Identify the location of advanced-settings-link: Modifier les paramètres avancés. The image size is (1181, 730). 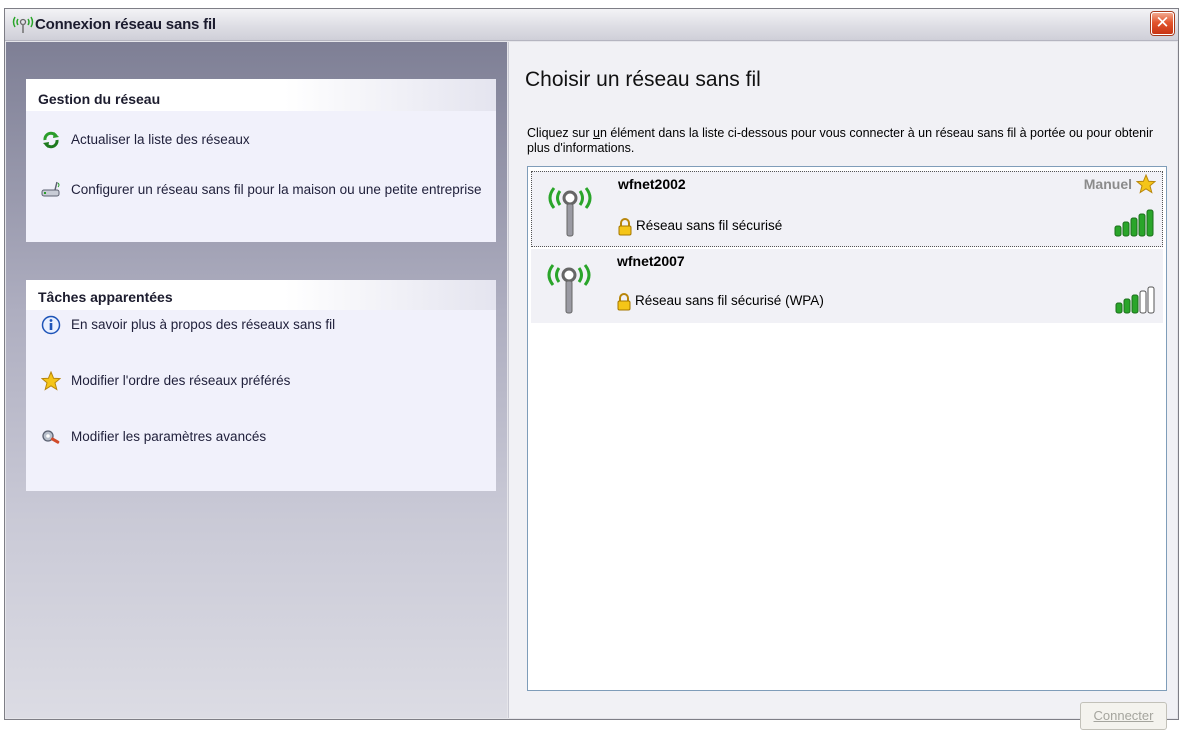
(261, 437).